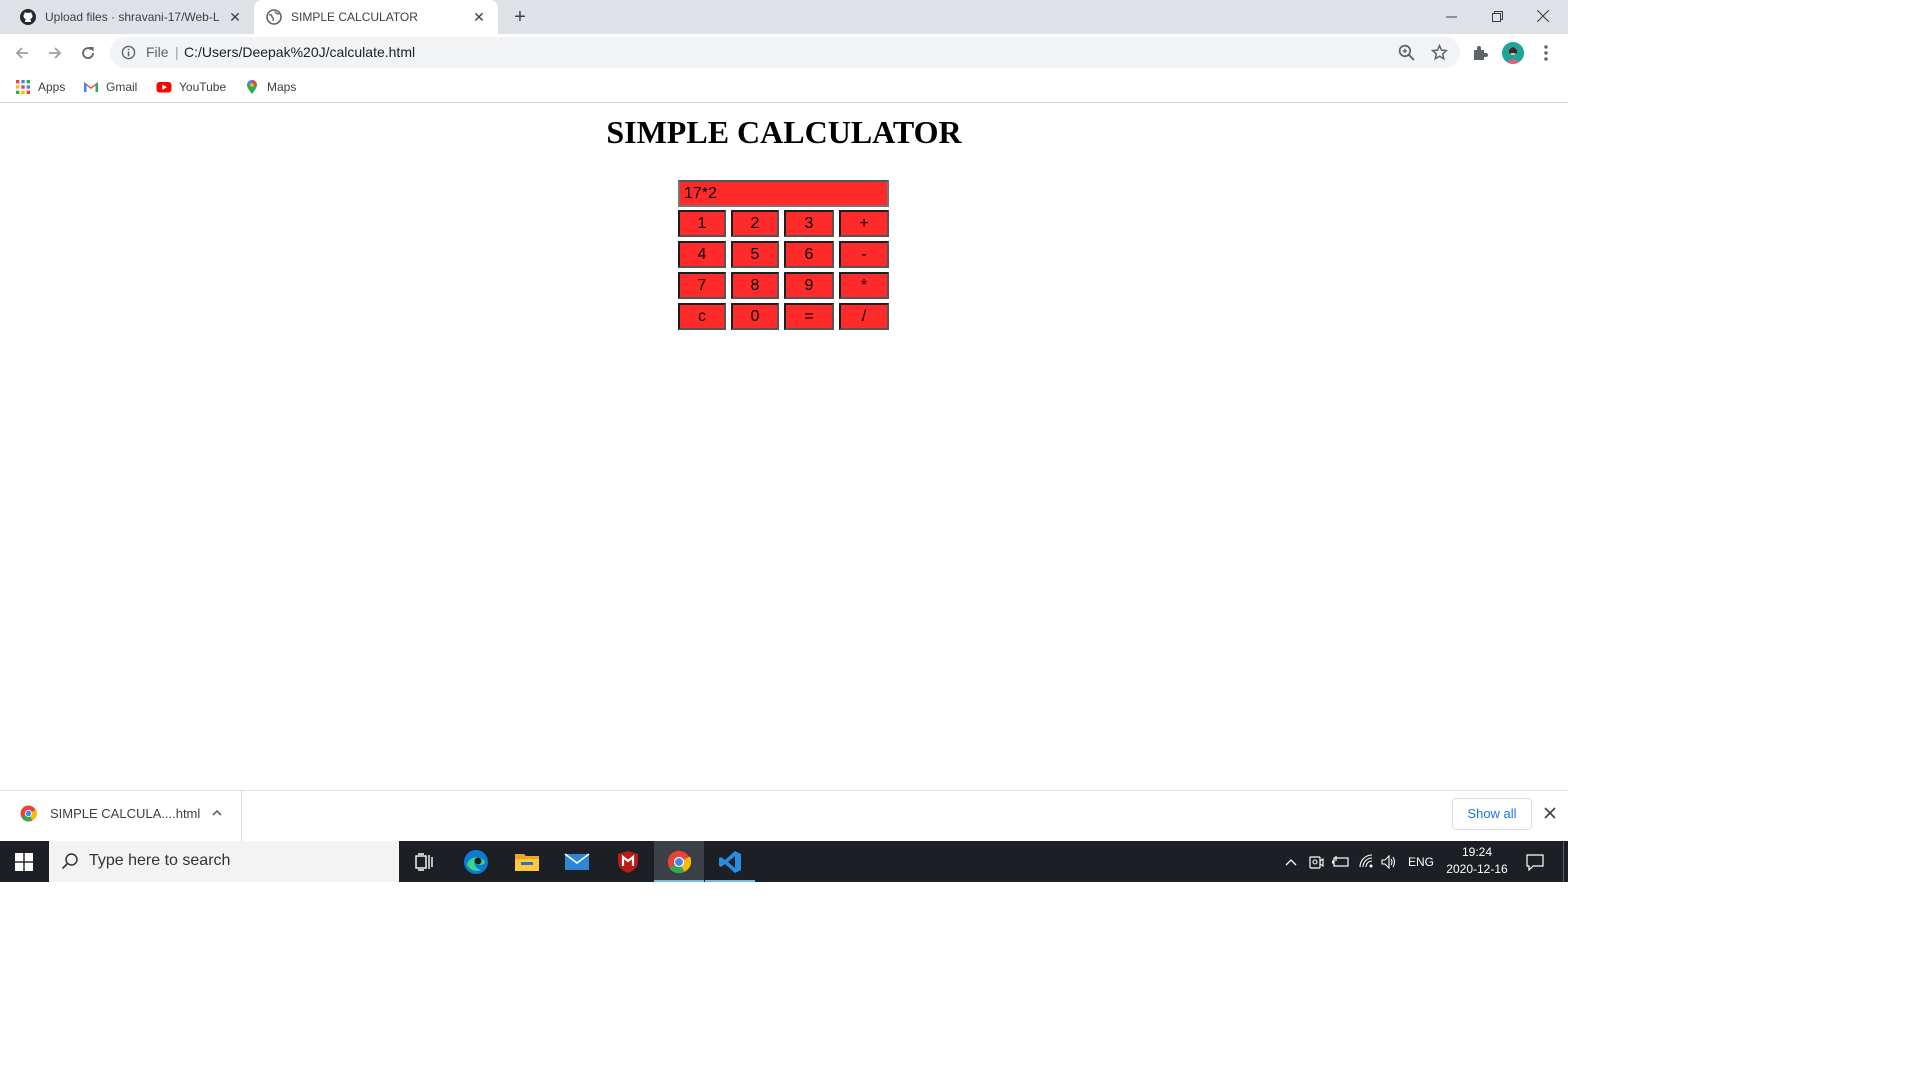  I want to click on mail-icon, so click(577, 861).